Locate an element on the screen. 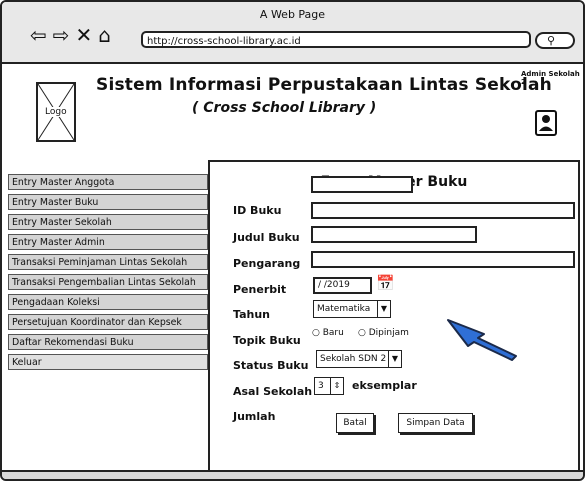  app-subtitle: ( Cross School Library ) is located at coordinates (284, 108).